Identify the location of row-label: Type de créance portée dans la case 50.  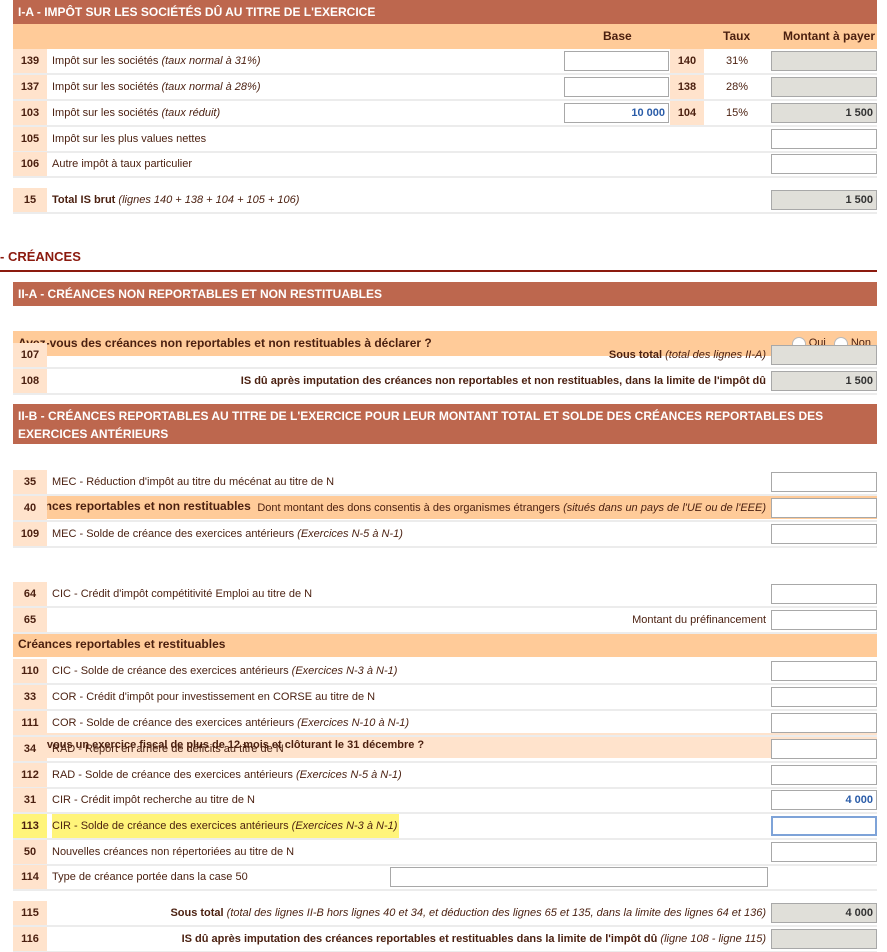
(150, 877).